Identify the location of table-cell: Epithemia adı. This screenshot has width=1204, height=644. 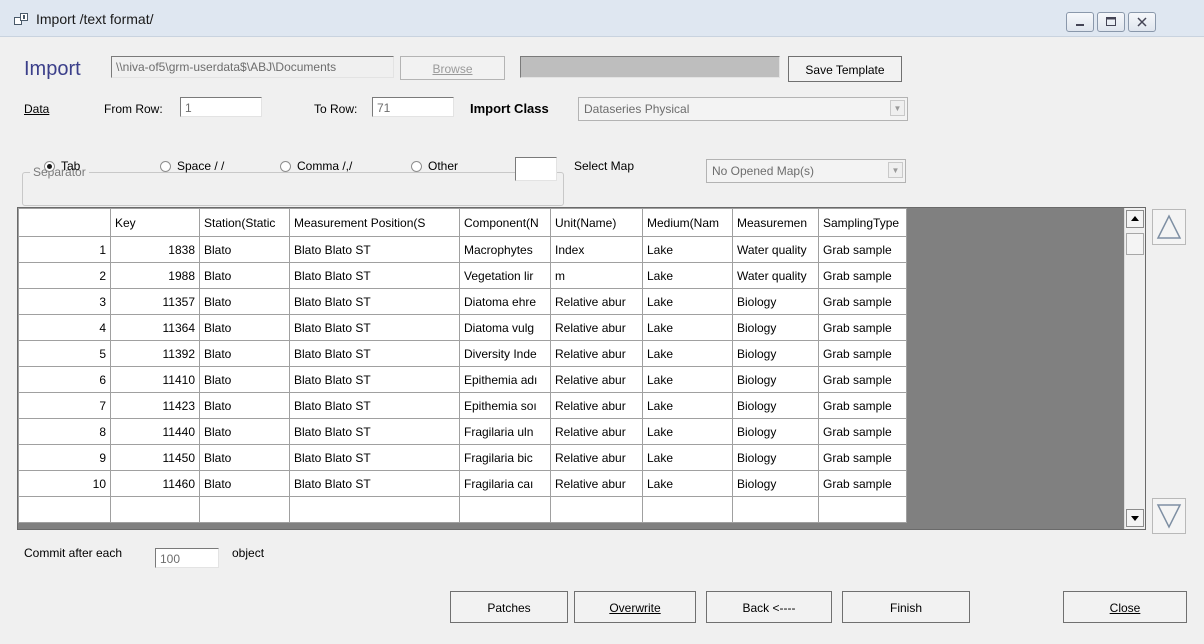
(505, 379).